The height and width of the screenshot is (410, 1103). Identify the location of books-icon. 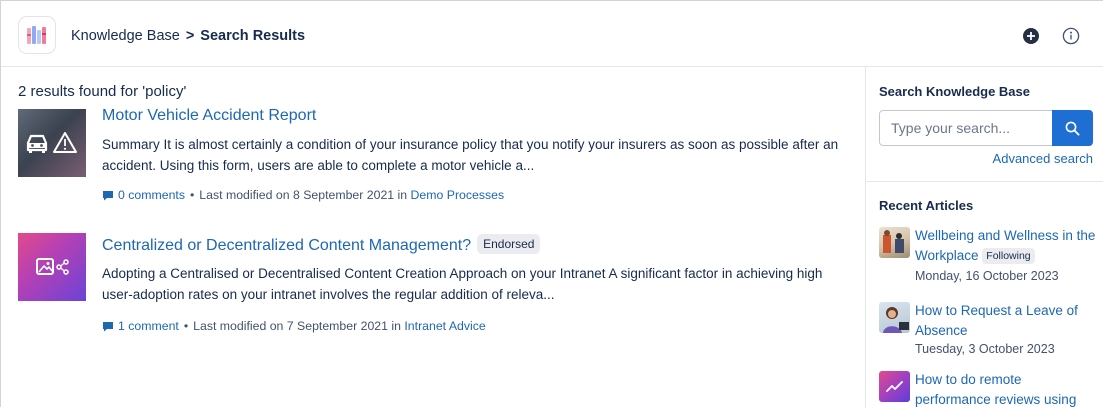
(36, 35).